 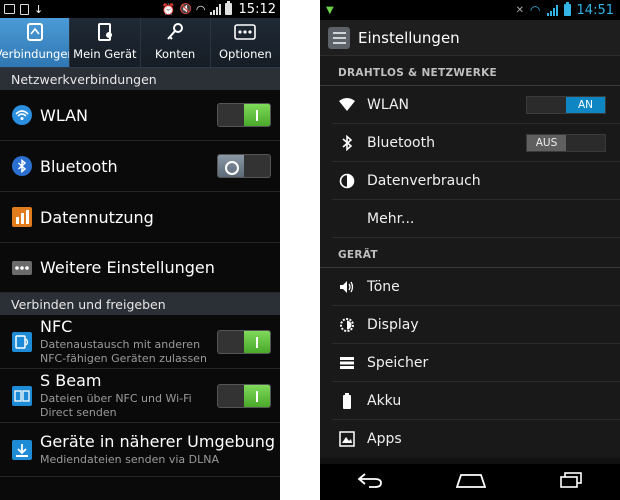 I want to click on status-time: 15:12, so click(x=257, y=9).